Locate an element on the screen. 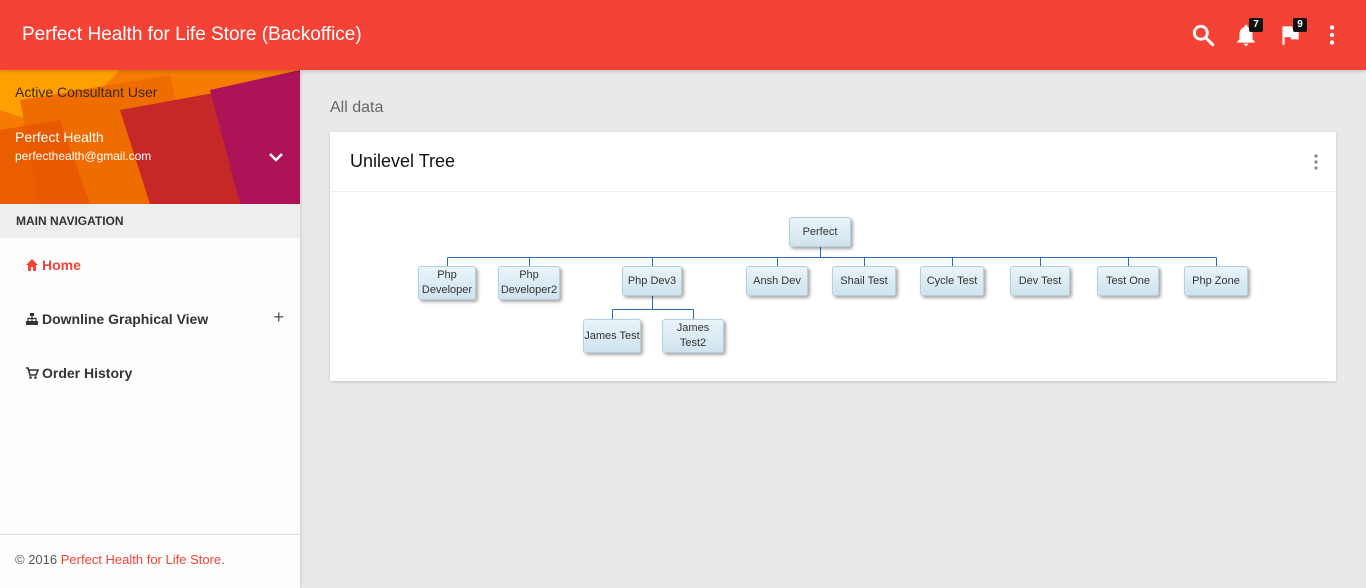  tree-node-label: Perfect is located at coordinates (820, 231).